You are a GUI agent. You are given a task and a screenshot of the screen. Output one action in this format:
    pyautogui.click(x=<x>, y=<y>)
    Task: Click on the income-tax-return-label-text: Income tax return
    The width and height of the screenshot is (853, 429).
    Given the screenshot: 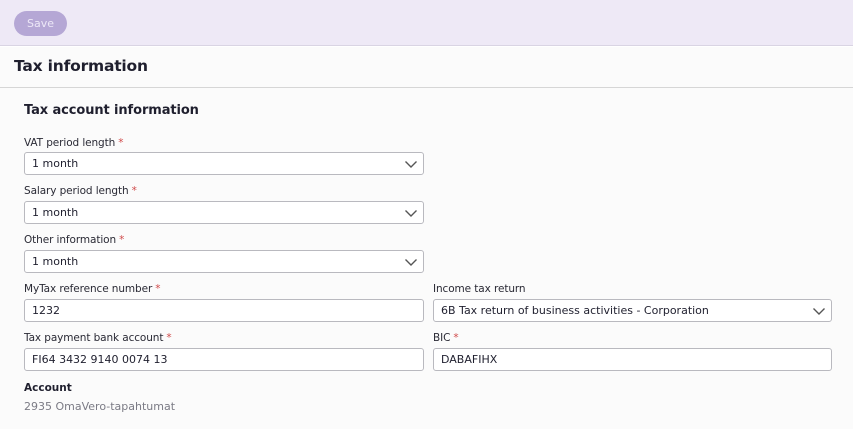 What is the action you would take?
    pyautogui.click(x=479, y=289)
    